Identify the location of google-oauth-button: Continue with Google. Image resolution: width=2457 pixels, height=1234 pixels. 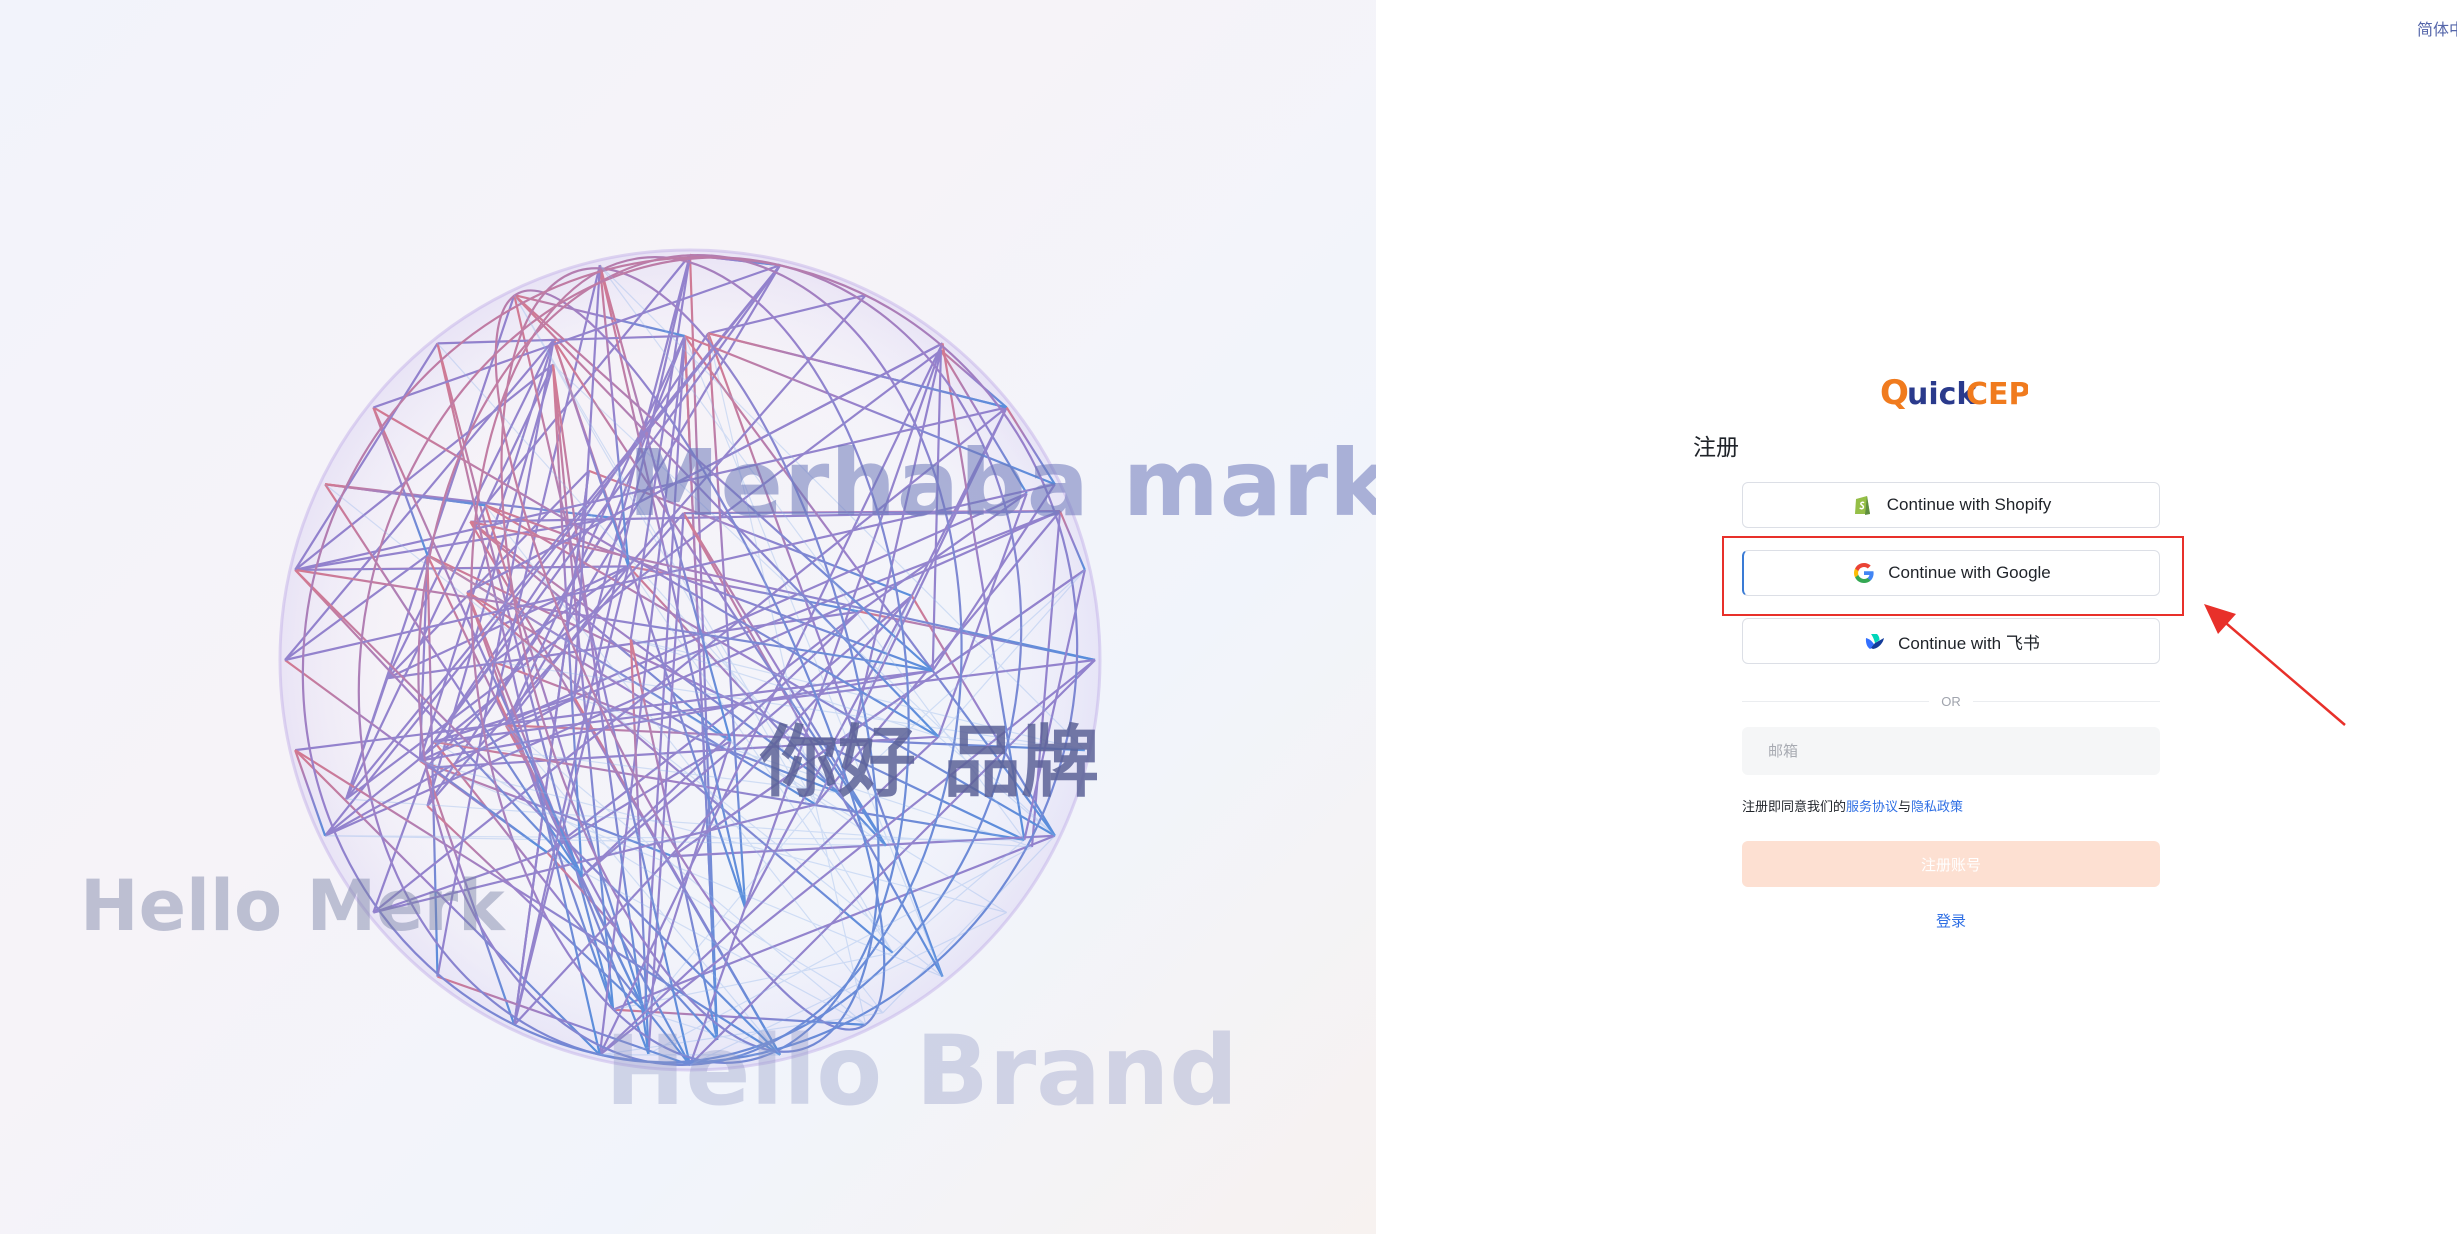
(1951, 573).